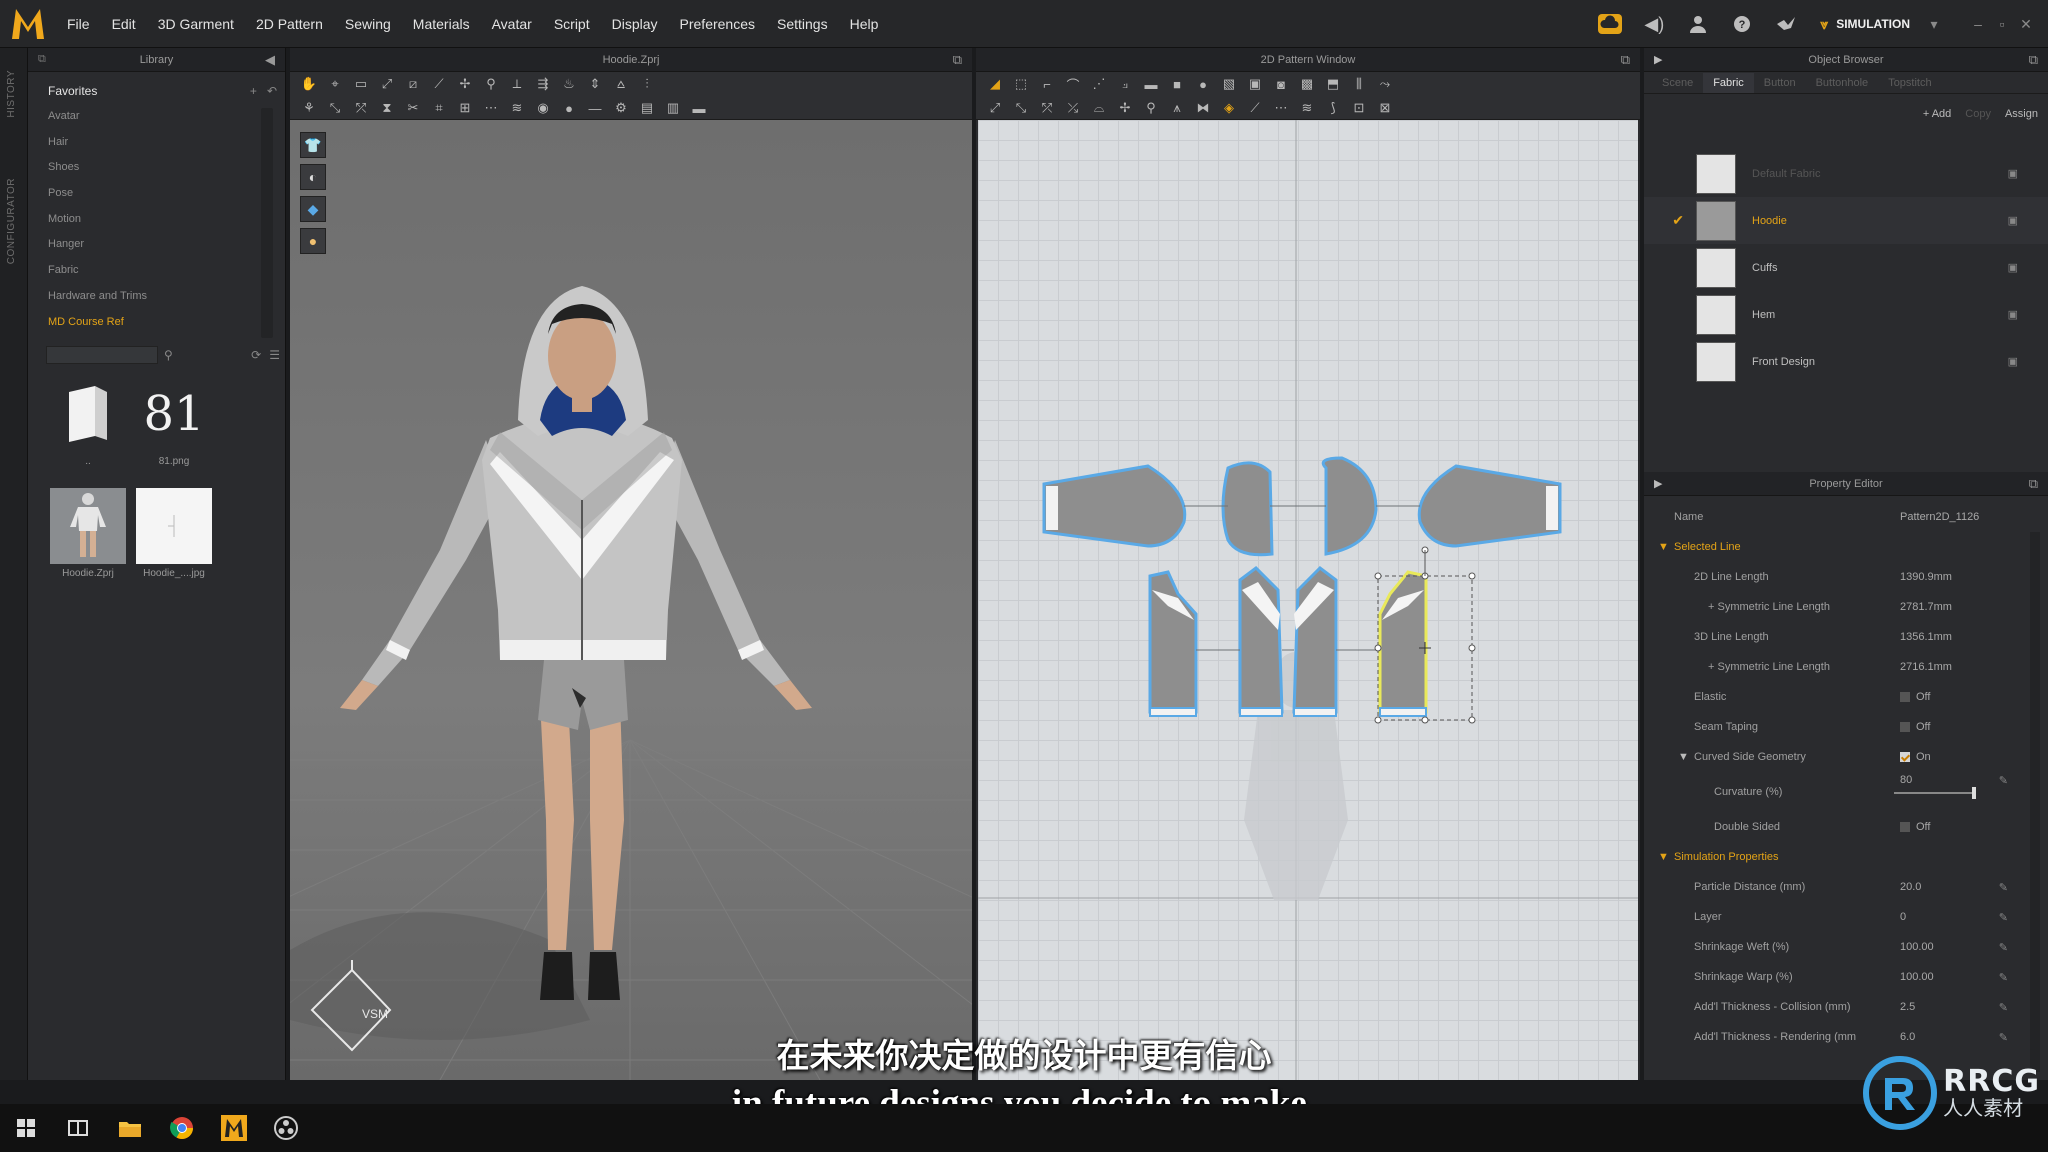  What do you see at coordinates (621, 84) in the screenshot?
I see `hanger-icon: ⩟` at bounding box center [621, 84].